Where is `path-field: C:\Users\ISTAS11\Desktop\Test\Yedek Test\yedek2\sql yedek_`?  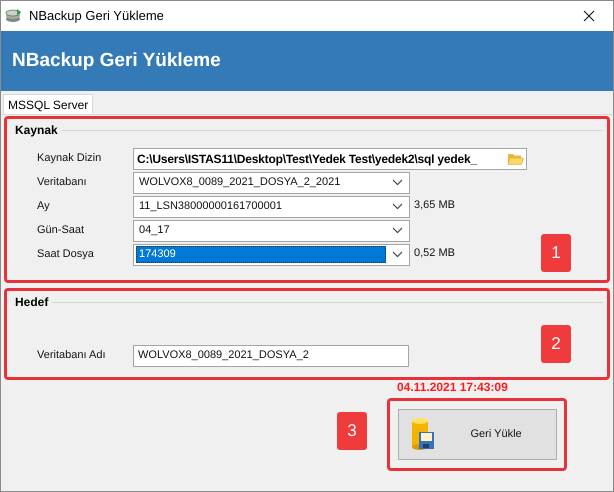
path-field: C:\Users\ISTAS11\Desktop\Test\Yedek Test\yedek2\sql yedek_ is located at coordinates (330, 159).